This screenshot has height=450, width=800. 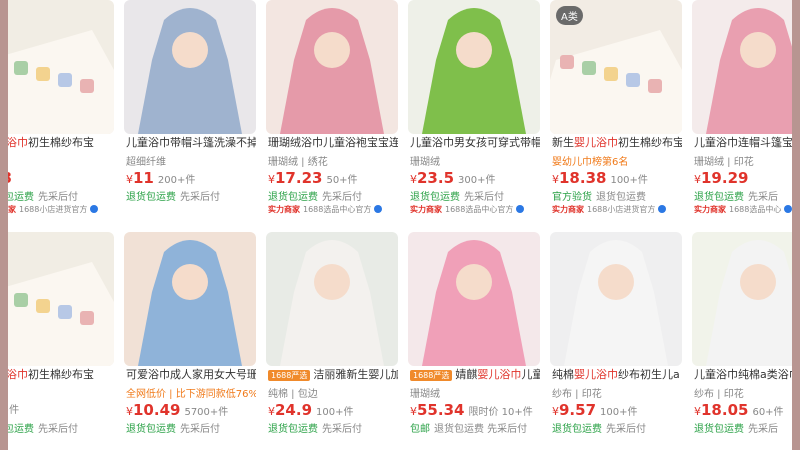 I want to click on product-attributes: 印花, so click(x=61, y=160).